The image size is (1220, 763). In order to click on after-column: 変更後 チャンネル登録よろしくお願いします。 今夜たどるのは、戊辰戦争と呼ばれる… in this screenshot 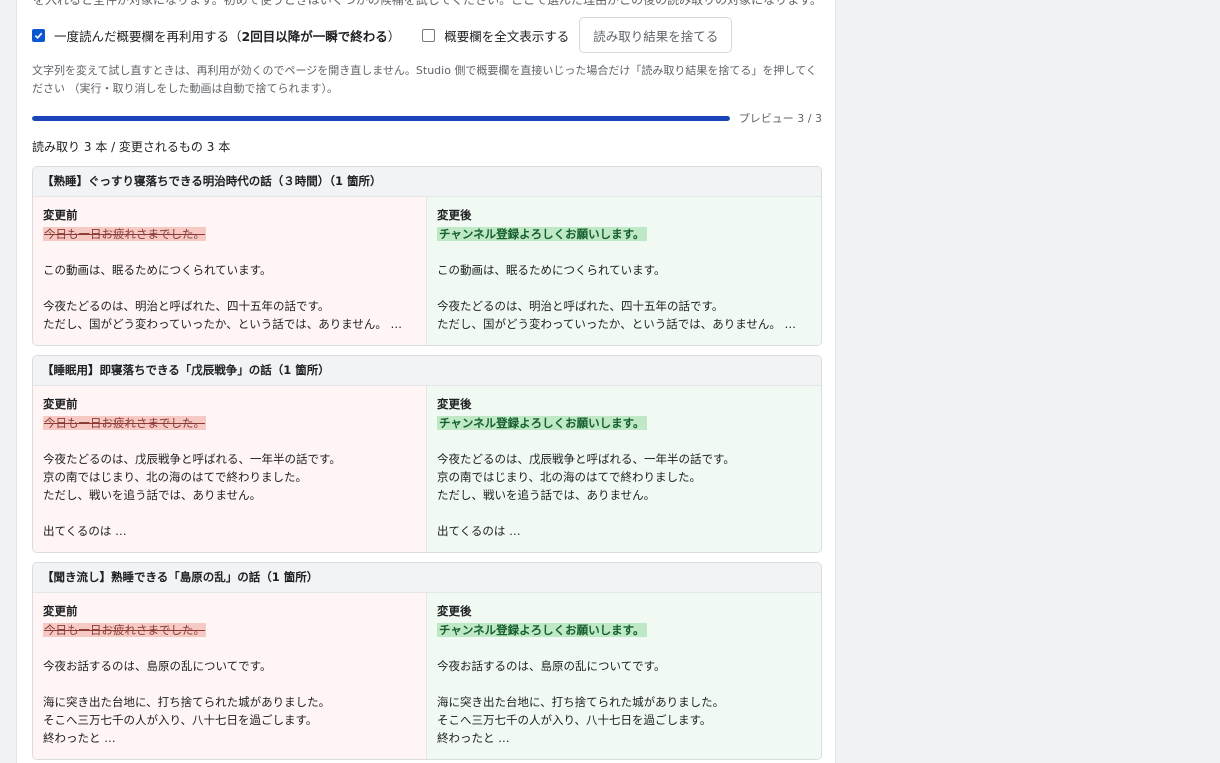, I will do `click(624, 469)`.